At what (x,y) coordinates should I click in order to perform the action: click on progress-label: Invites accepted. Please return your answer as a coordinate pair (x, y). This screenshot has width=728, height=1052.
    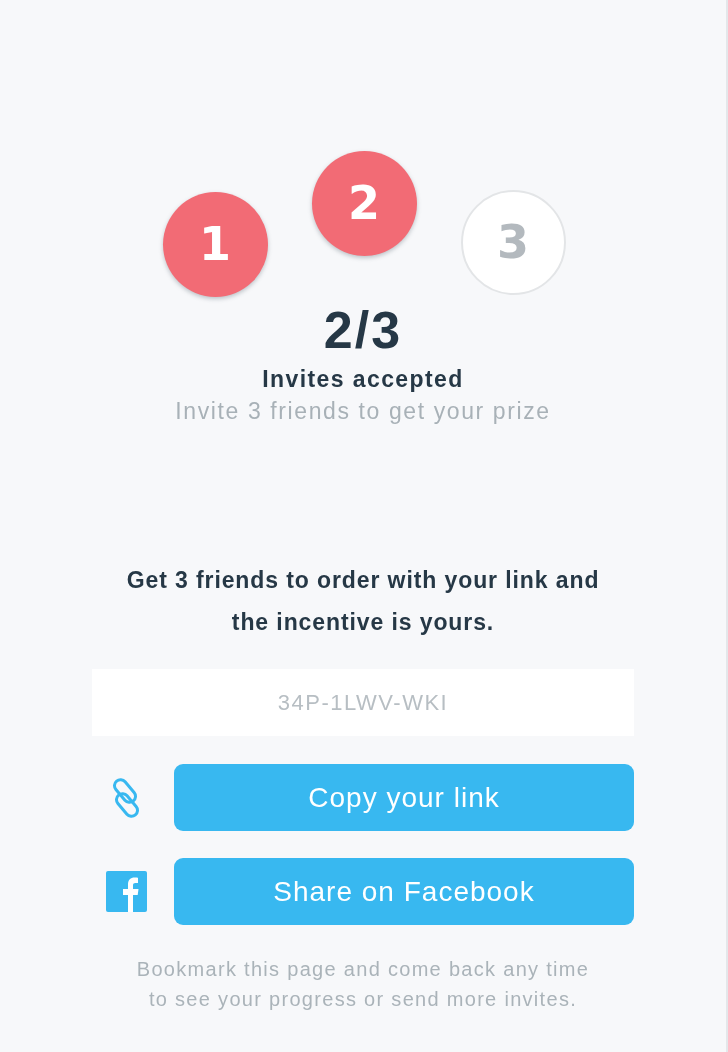
    Looking at the image, I should click on (363, 379).